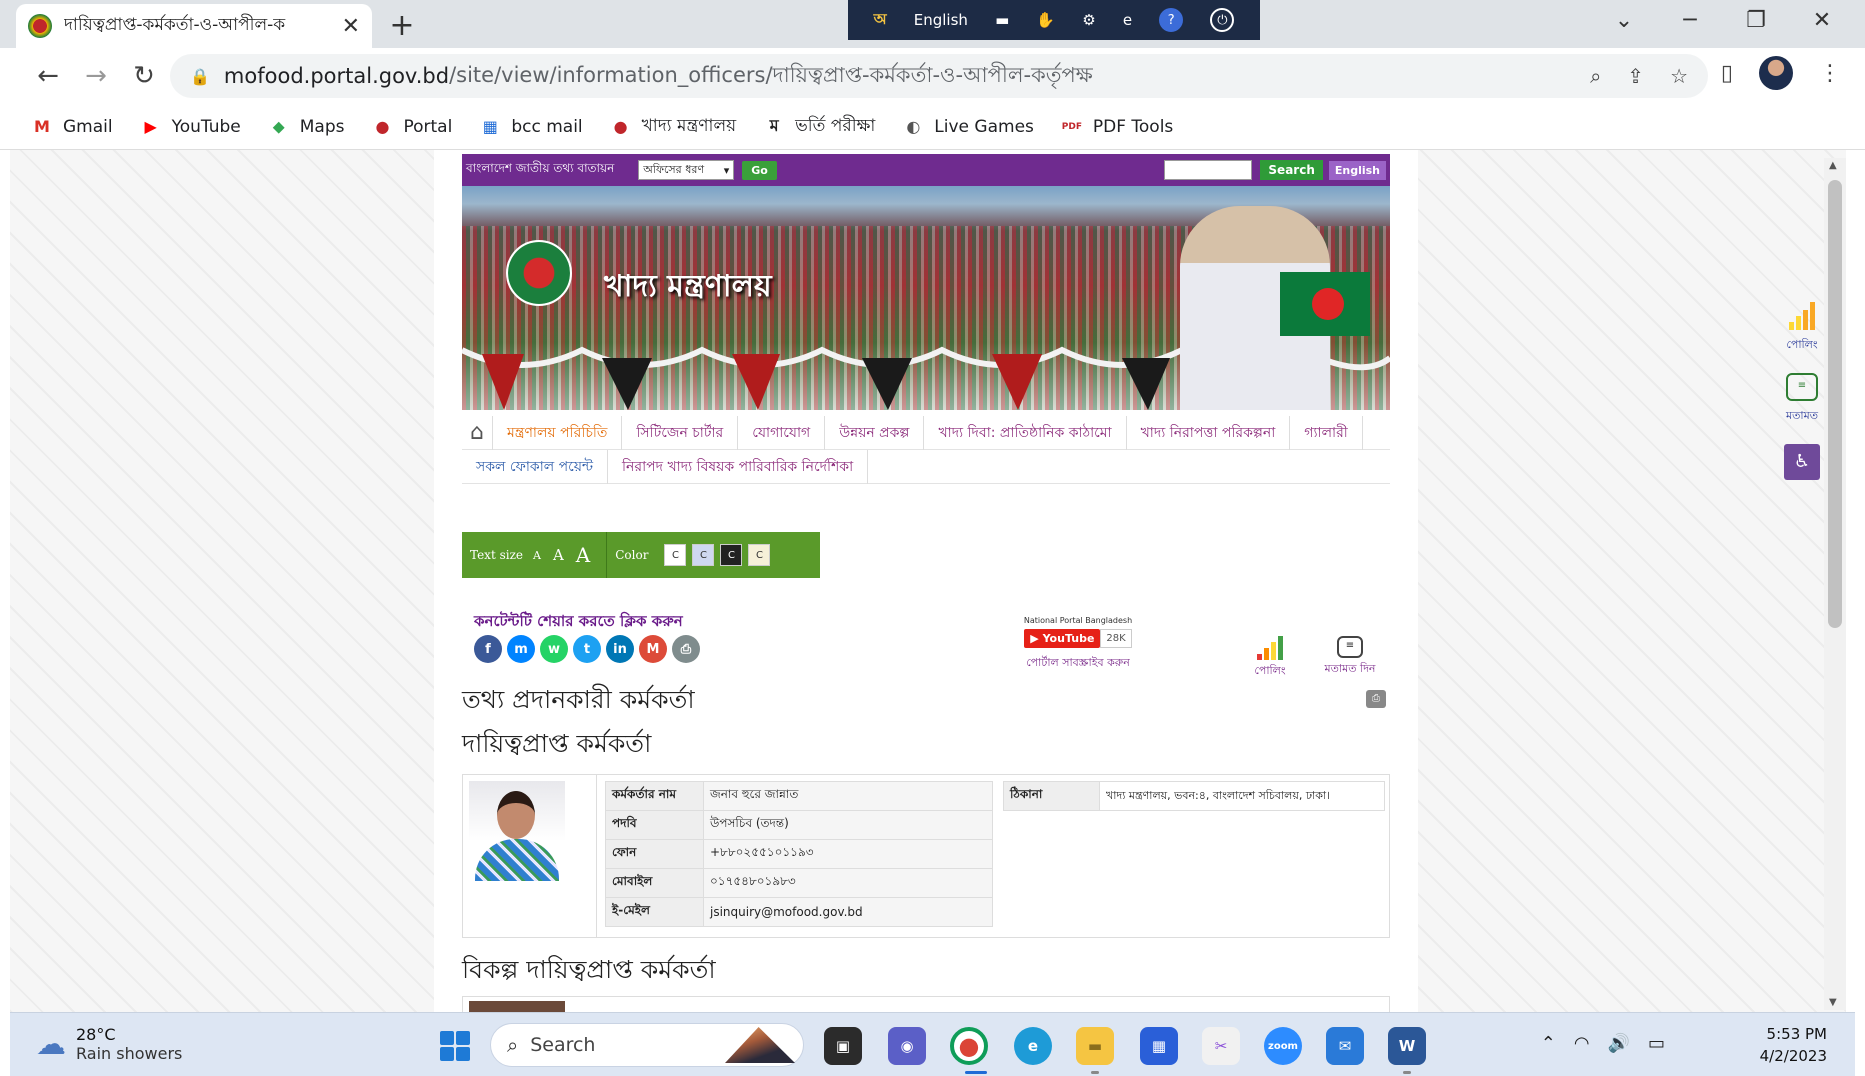 The height and width of the screenshot is (1076, 1865). What do you see at coordinates (1802, 399) in the screenshot?
I see `side-feedback-button: ≡ মতামত` at bounding box center [1802, 399].